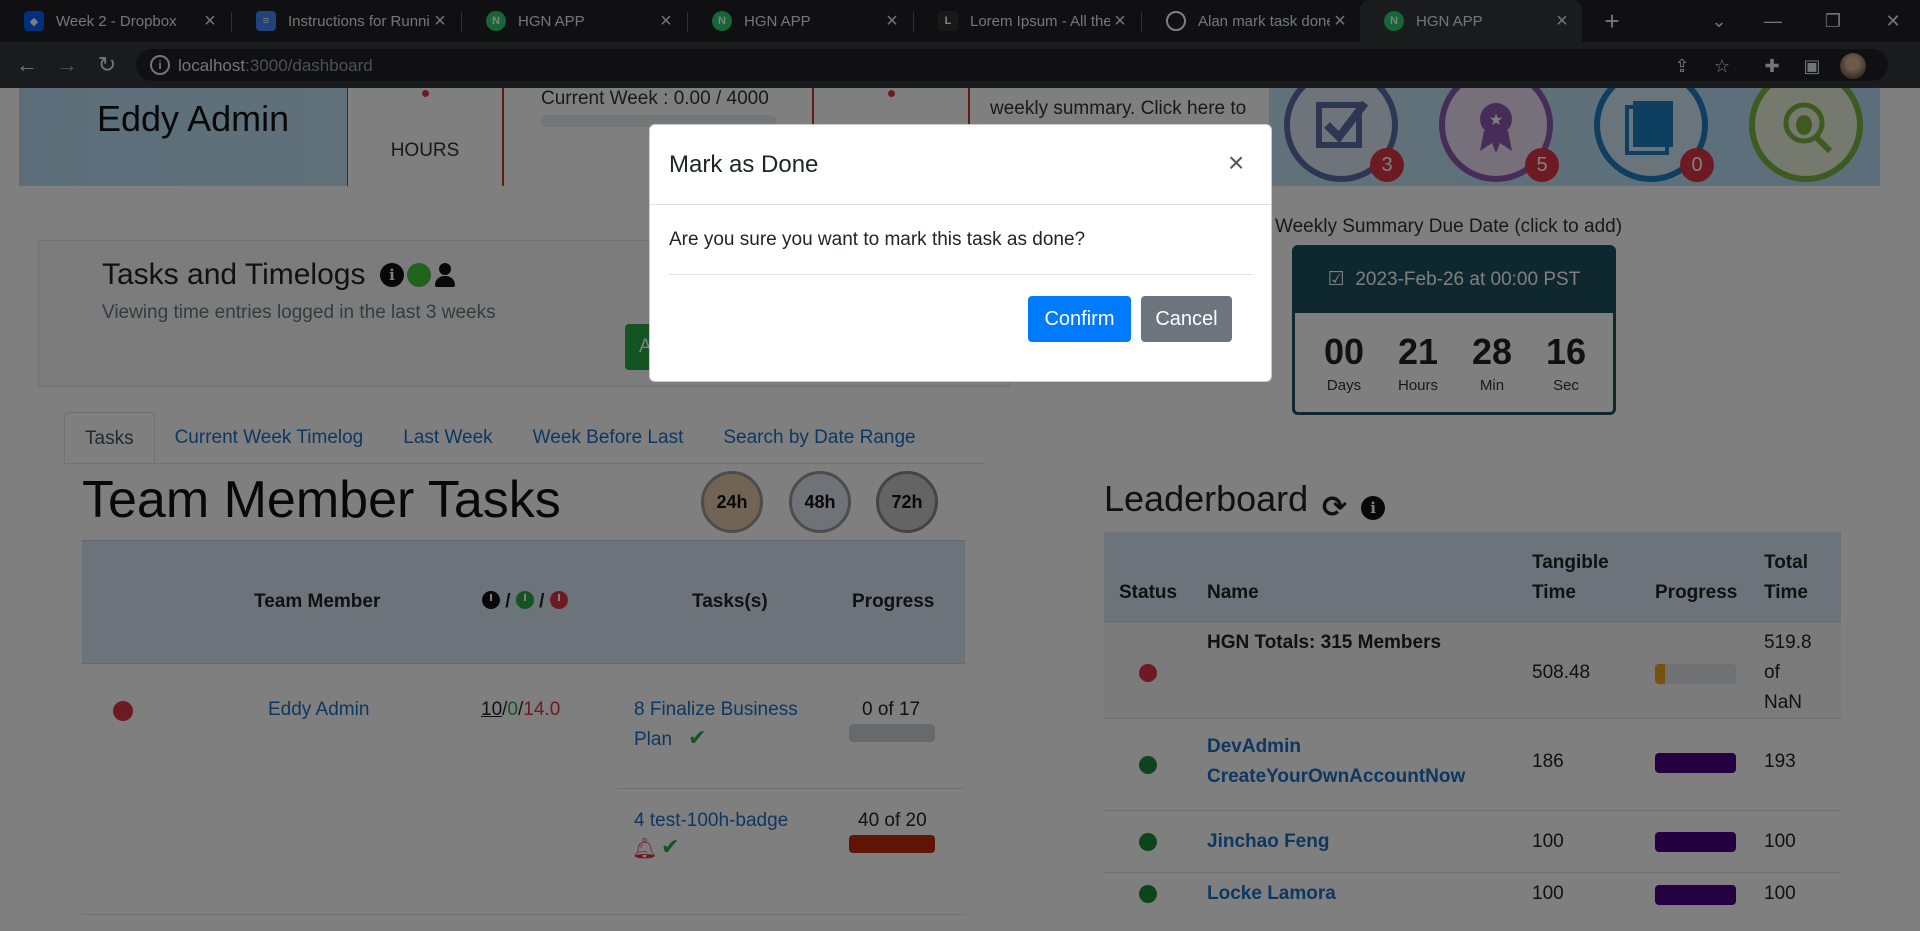 The image size is (1920, 931). What do you see at coordinates (1236, 163) in the screenshot?
I see `close-icon: ×` at bounding box center [1236, 163].